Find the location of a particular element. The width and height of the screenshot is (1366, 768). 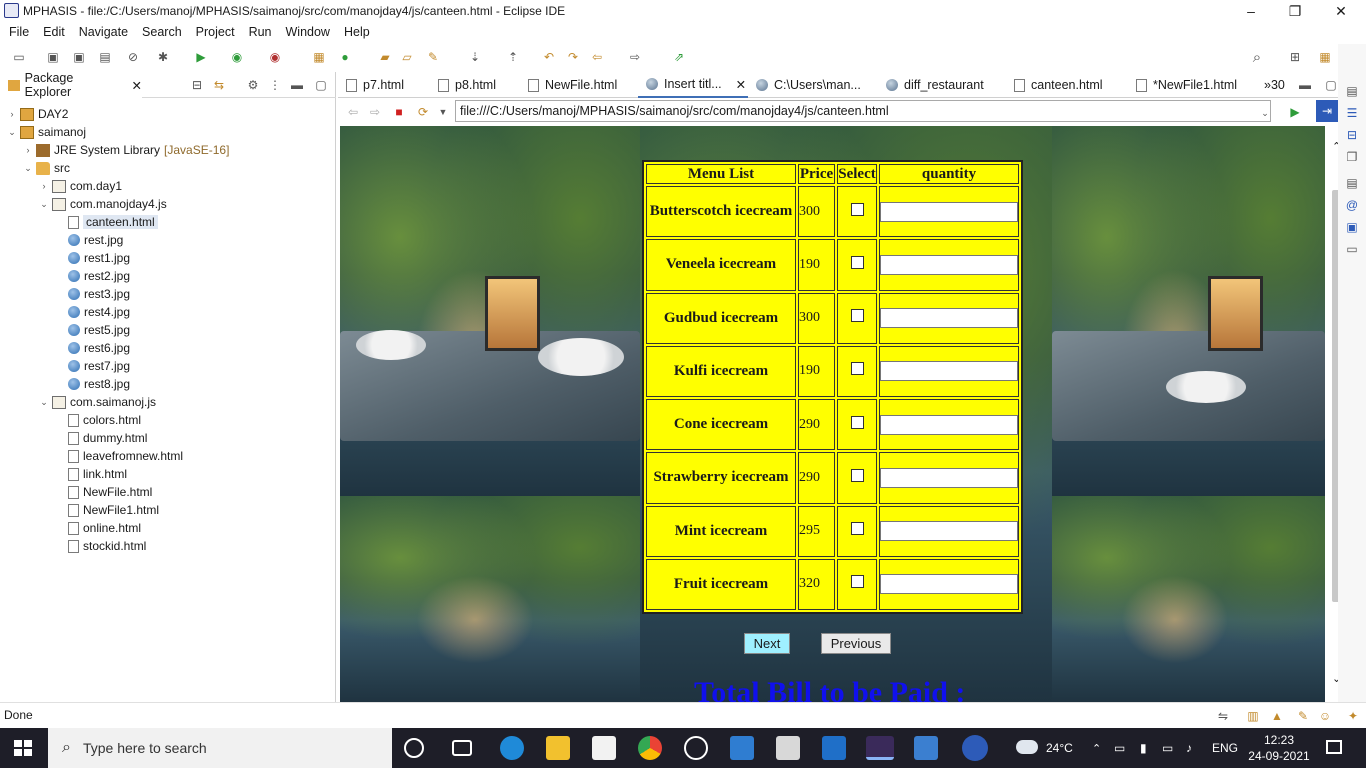

tree-item: dummy.html is located at coordinates (100, 438).